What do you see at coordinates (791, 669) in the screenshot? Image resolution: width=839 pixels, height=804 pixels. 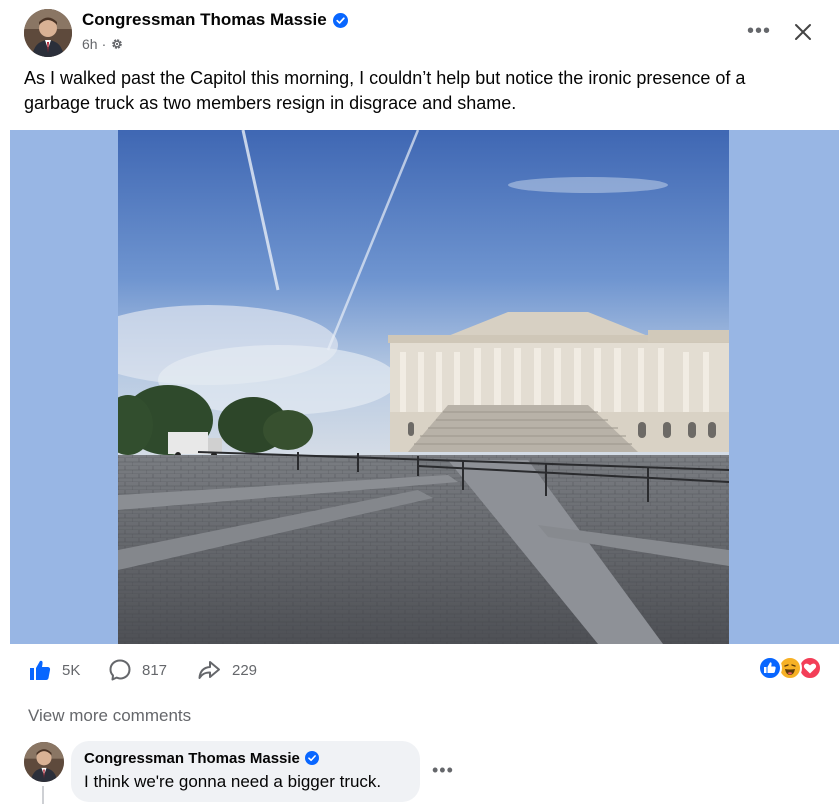 I see `reaction-summary` at bounding box center [791, 669].